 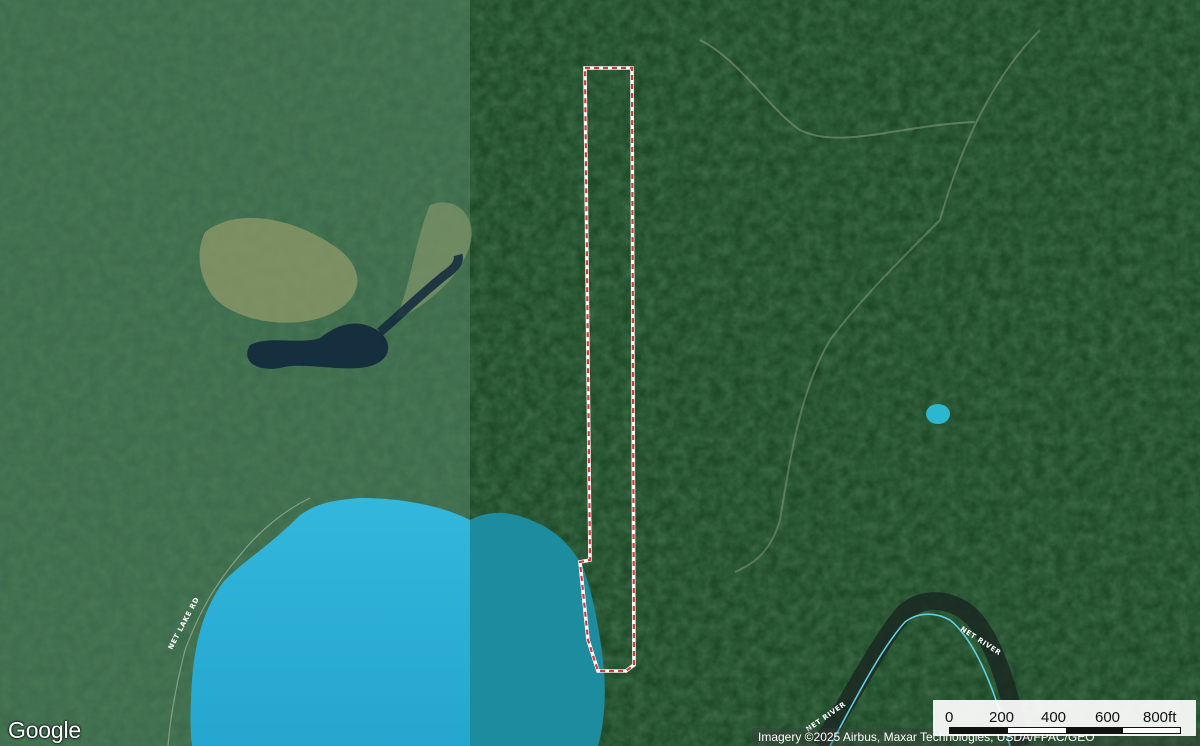 I want to click on small-pond, so click(x=938, y=414).